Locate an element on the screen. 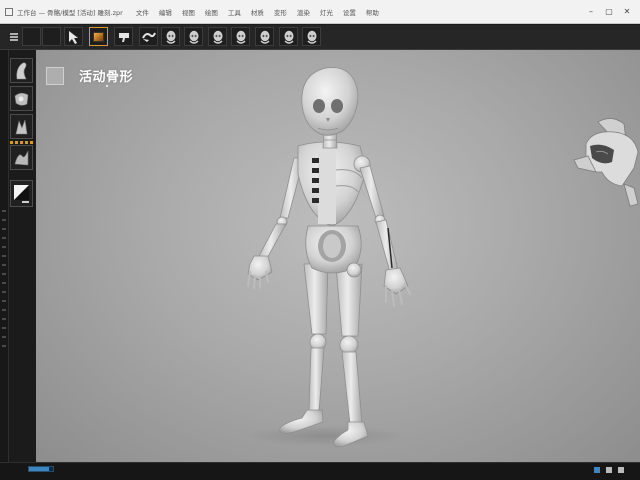 This screenshot has width=640, height=480. window-controls: – ▢ ✕ is located at coordinates (607, 12).